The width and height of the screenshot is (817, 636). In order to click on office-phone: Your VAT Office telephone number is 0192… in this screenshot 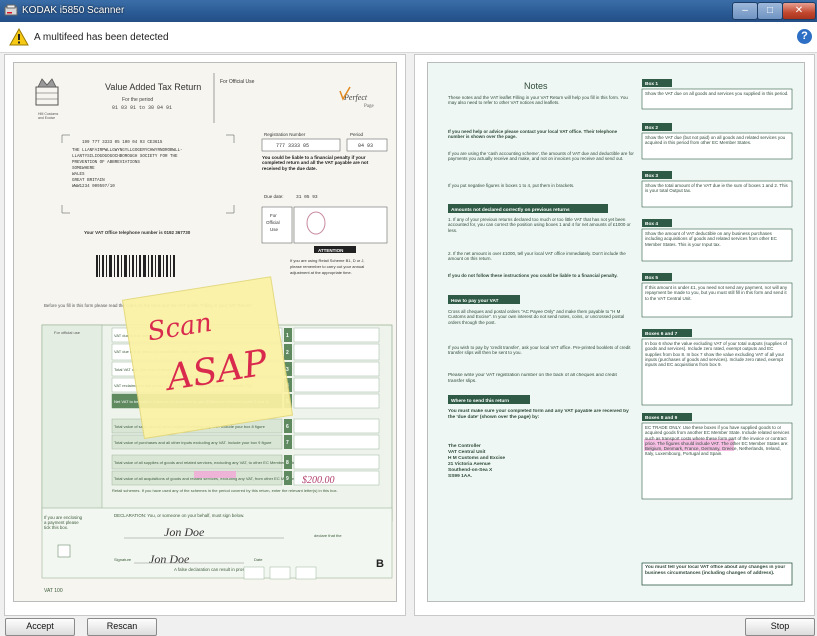, I will do `click(137, 232)`.